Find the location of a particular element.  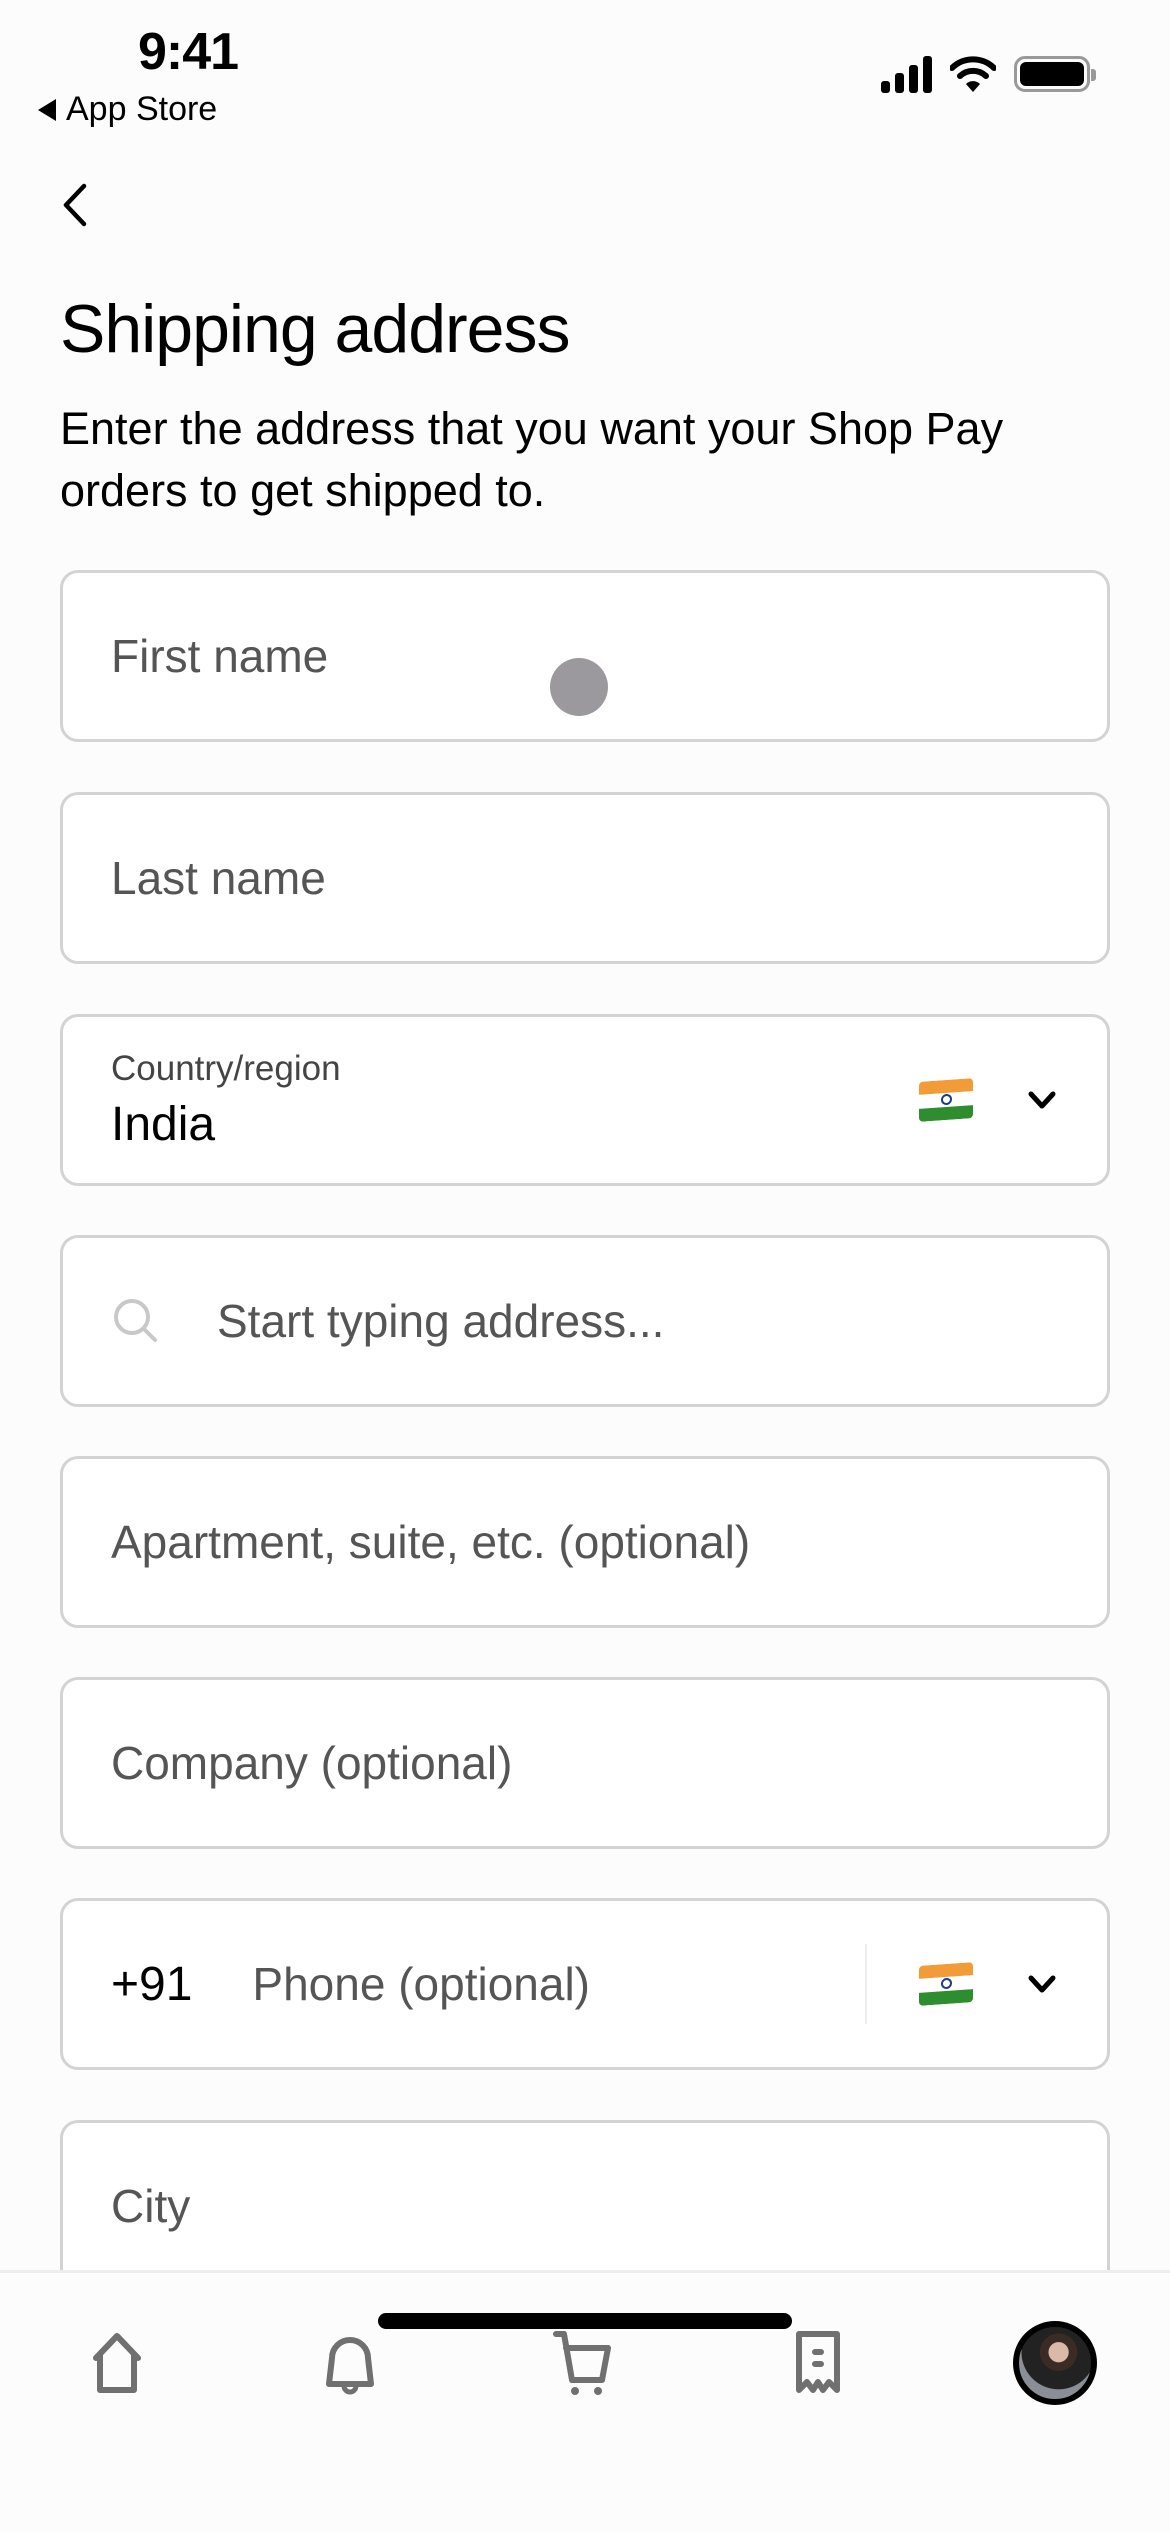

back-to-app-store: App Store is located at coordinates (127, 109).